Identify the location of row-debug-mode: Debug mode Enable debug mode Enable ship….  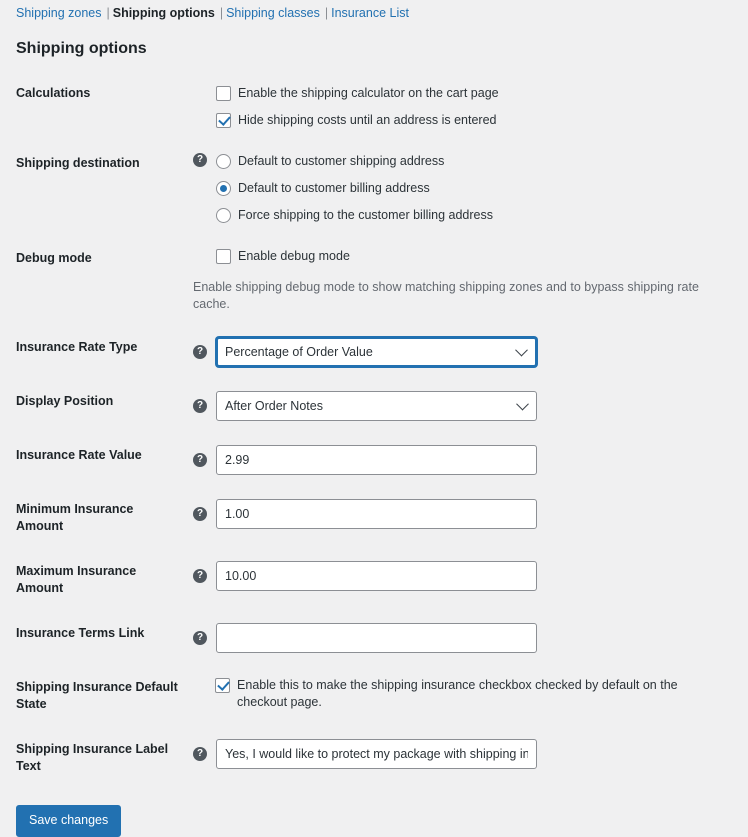
(374, 280).